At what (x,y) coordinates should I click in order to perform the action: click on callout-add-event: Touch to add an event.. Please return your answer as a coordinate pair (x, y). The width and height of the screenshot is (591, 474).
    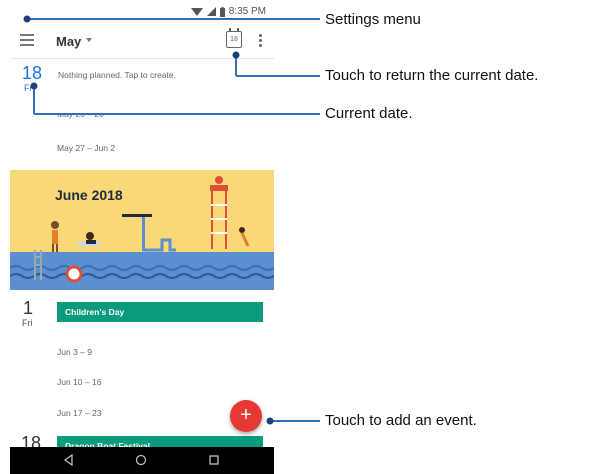
    Looking at the image, I should click on (401, 420).